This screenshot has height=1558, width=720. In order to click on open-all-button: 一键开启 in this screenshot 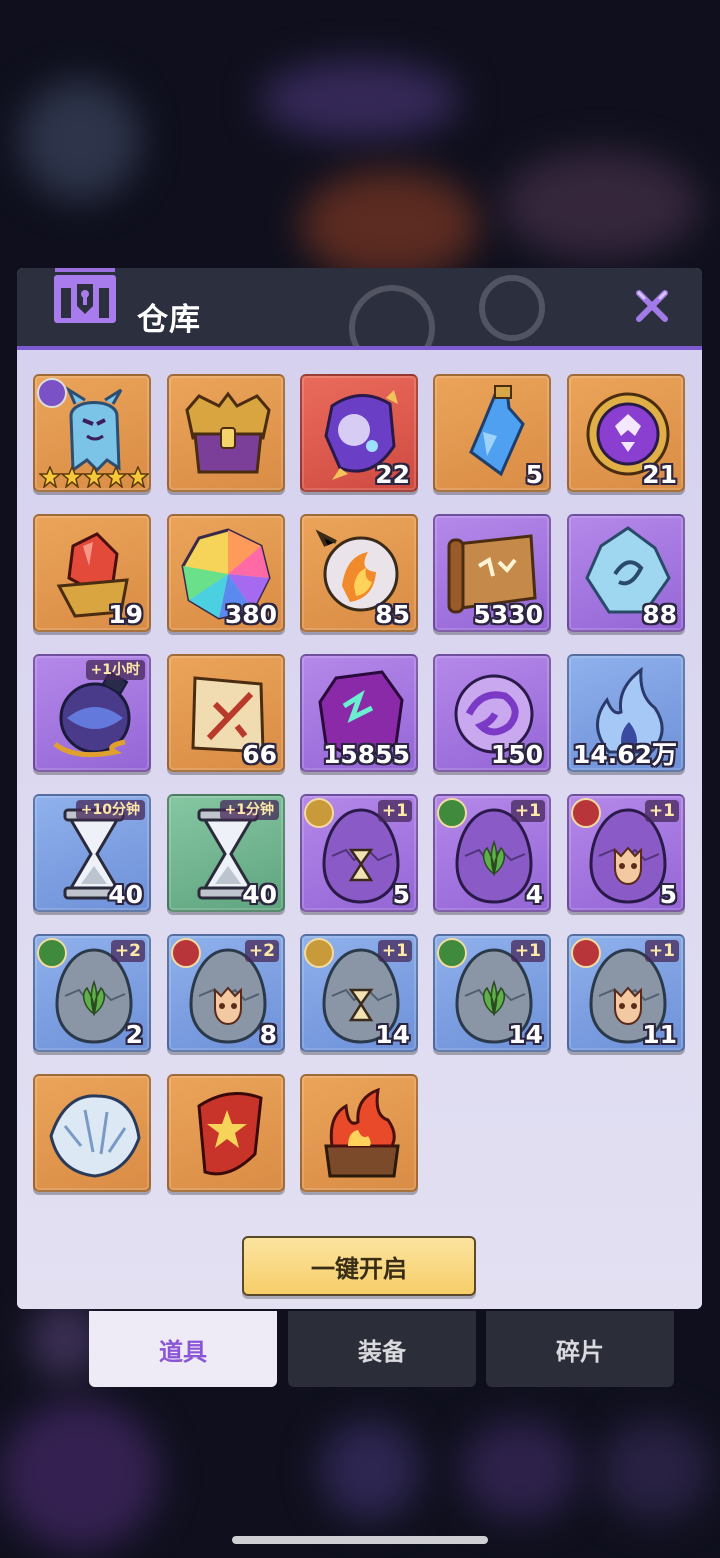, I will do `click(359, 1266)`.